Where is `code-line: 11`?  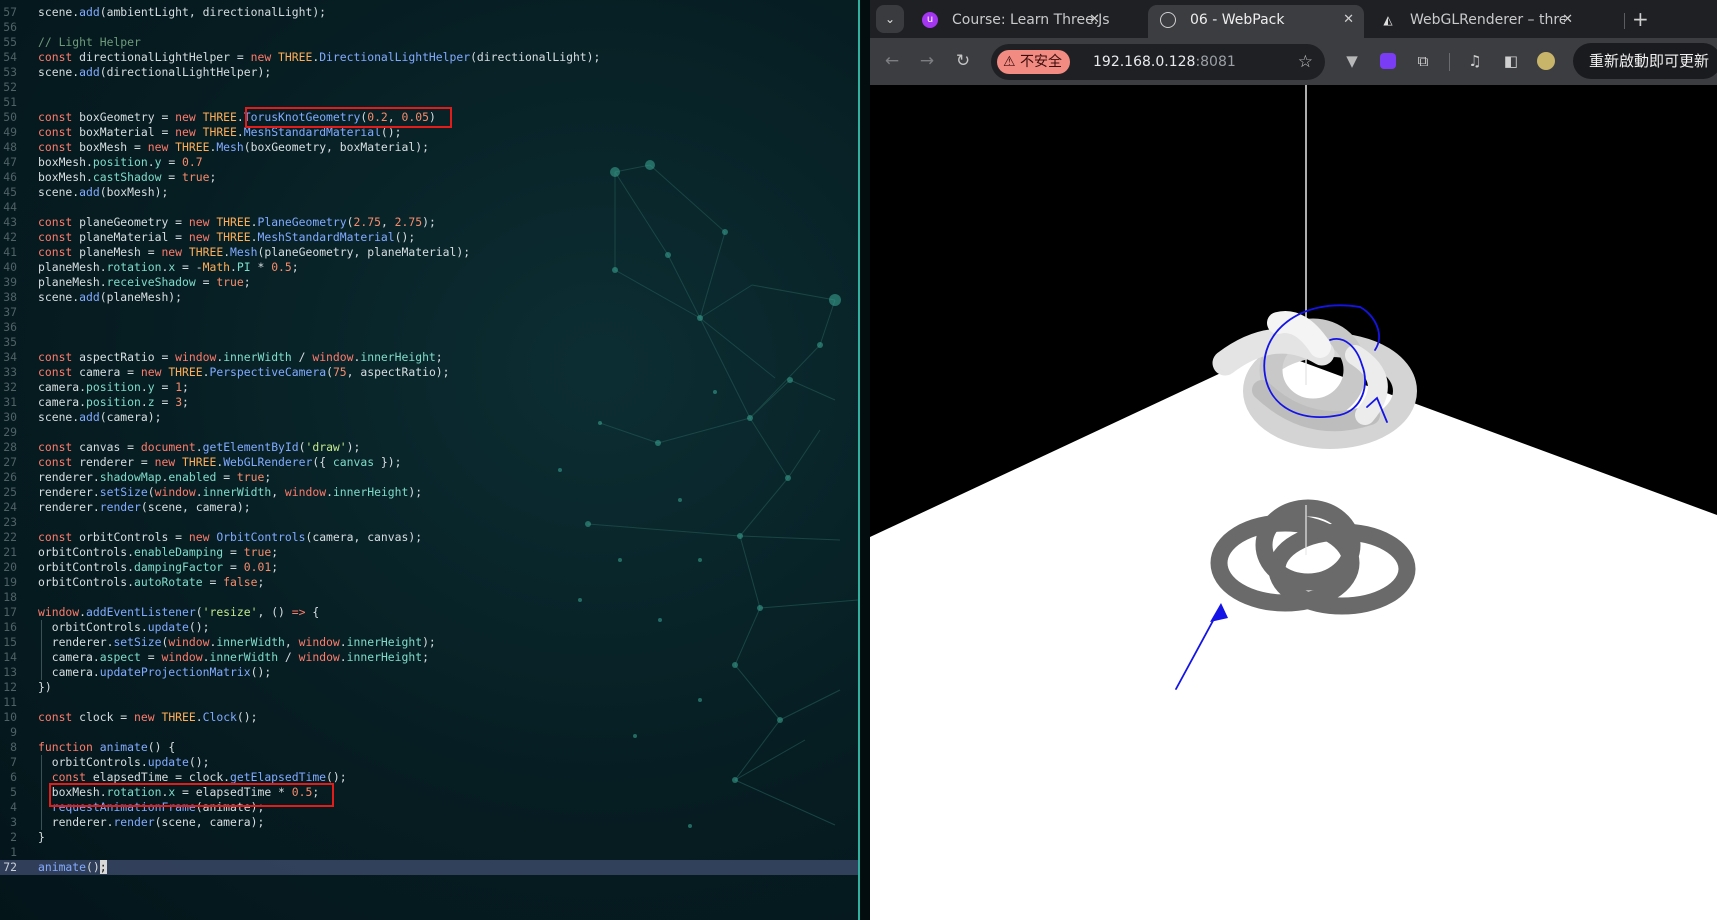
code-line: 11 is located at coordinates (429, 702).